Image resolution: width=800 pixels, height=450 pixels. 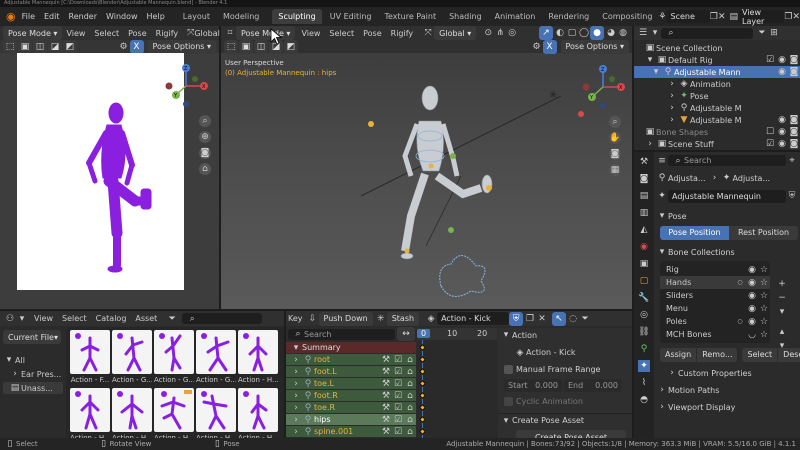 What do you see at coordinates (644, 179) in the screenshot?
I see `render-tab-icon: ◙` at bounding box center [644, 179].